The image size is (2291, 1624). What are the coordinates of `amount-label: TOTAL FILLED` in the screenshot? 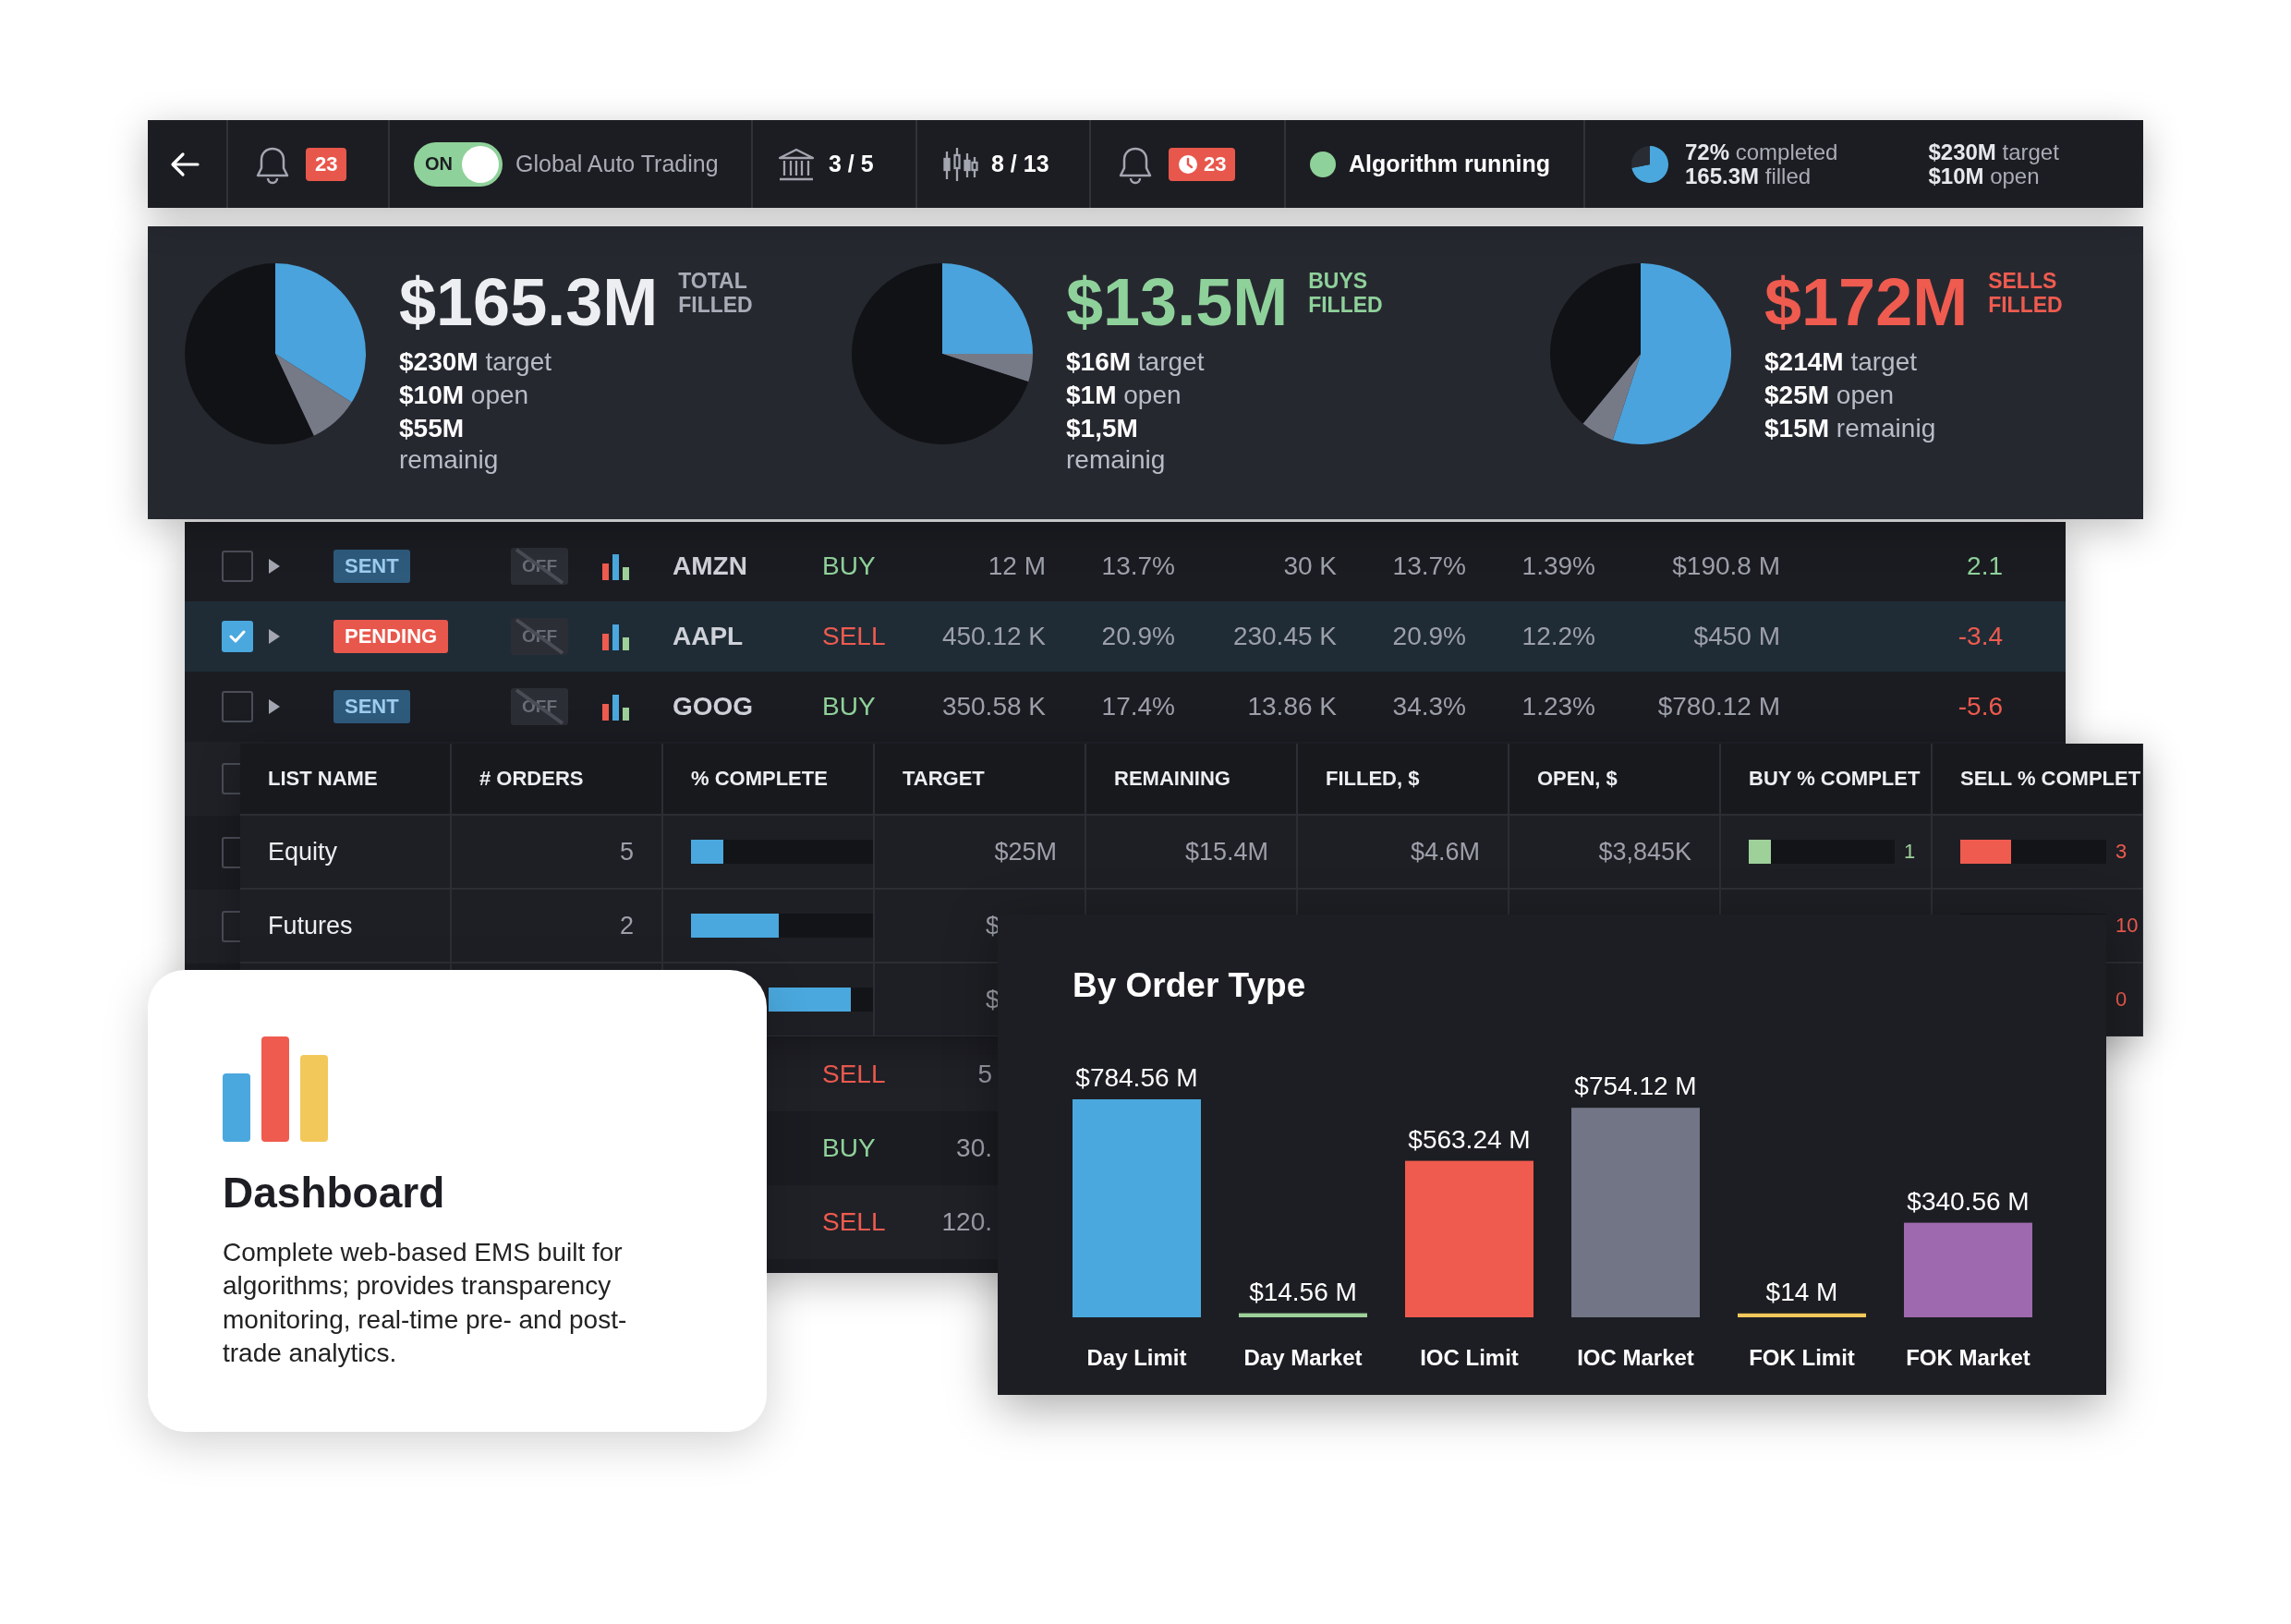 It's located at (716, 293).